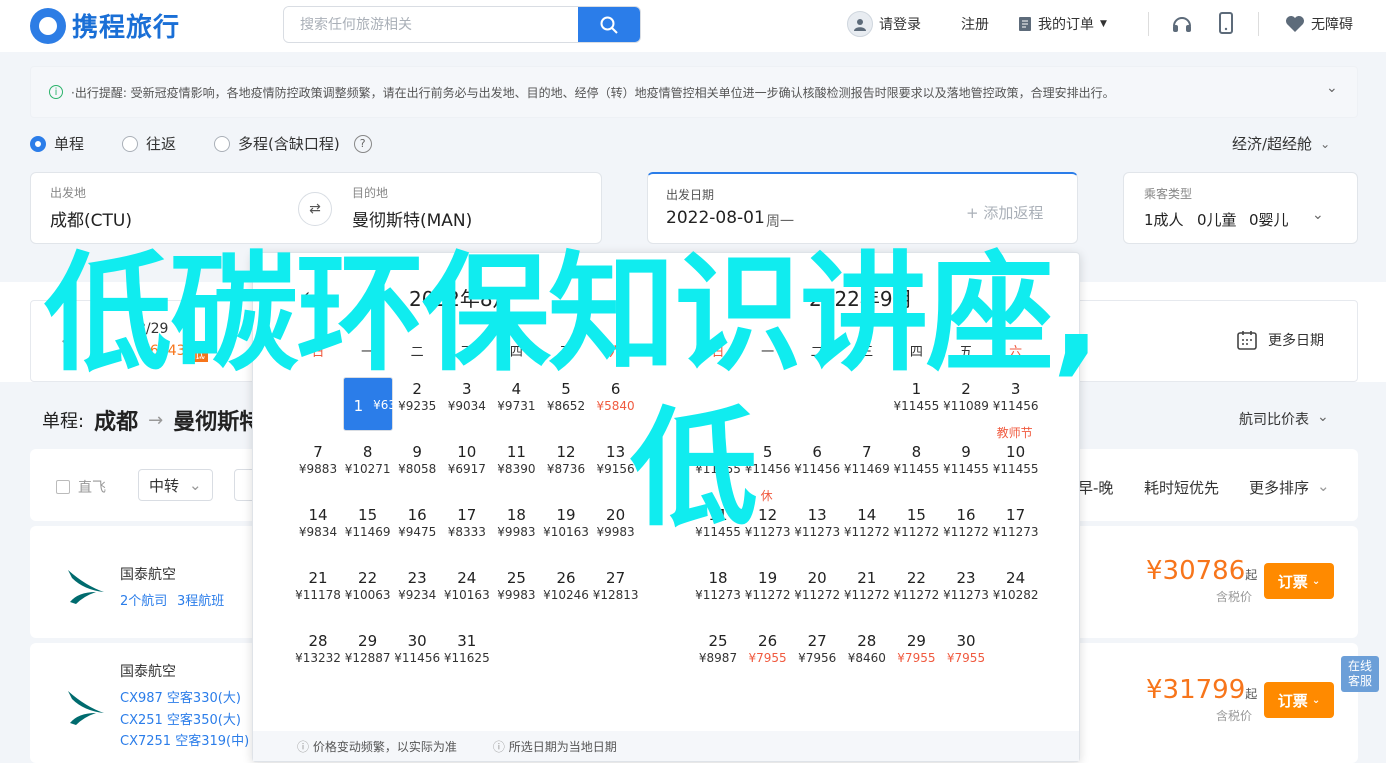 This screenshot has height=763, width=1386. What do you see at coordinates (467, 208) in the screenshot?
I see `to-field: 目的地 曼彻斯特(MAN)` at bounding box center [467, 208].